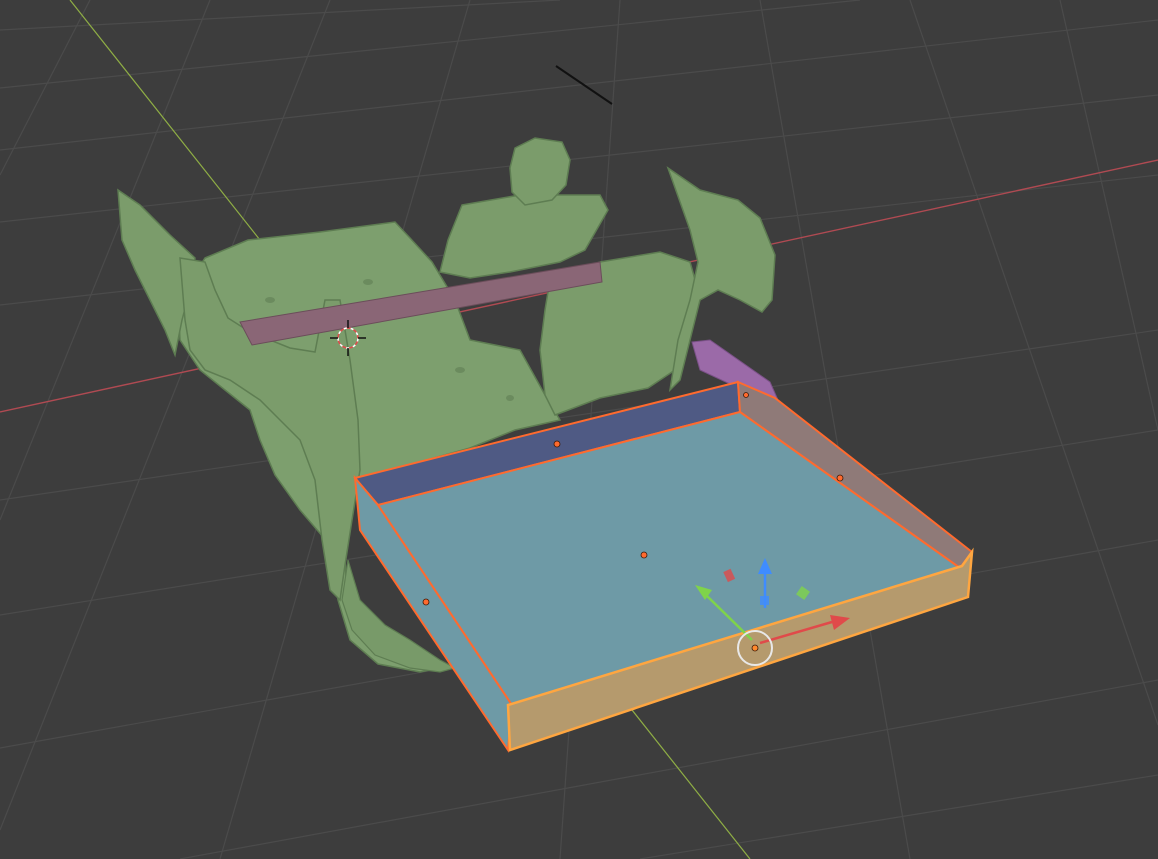 The height and width of the screenshot is (859, 1158). What do you see at coordinates (584, 85) in the screenshot?
I see `stray-edge` at bounding box center [584, 85].